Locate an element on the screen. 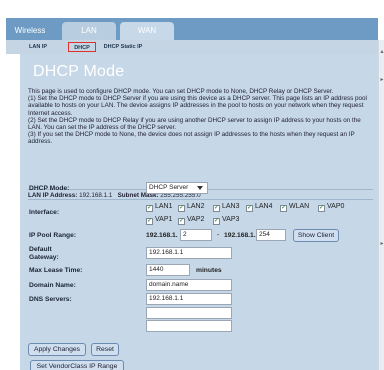 This screenshot has width=384, height=370. ip-pool-end-prefix: 192.168.1. is located at coordinates (240, 235).